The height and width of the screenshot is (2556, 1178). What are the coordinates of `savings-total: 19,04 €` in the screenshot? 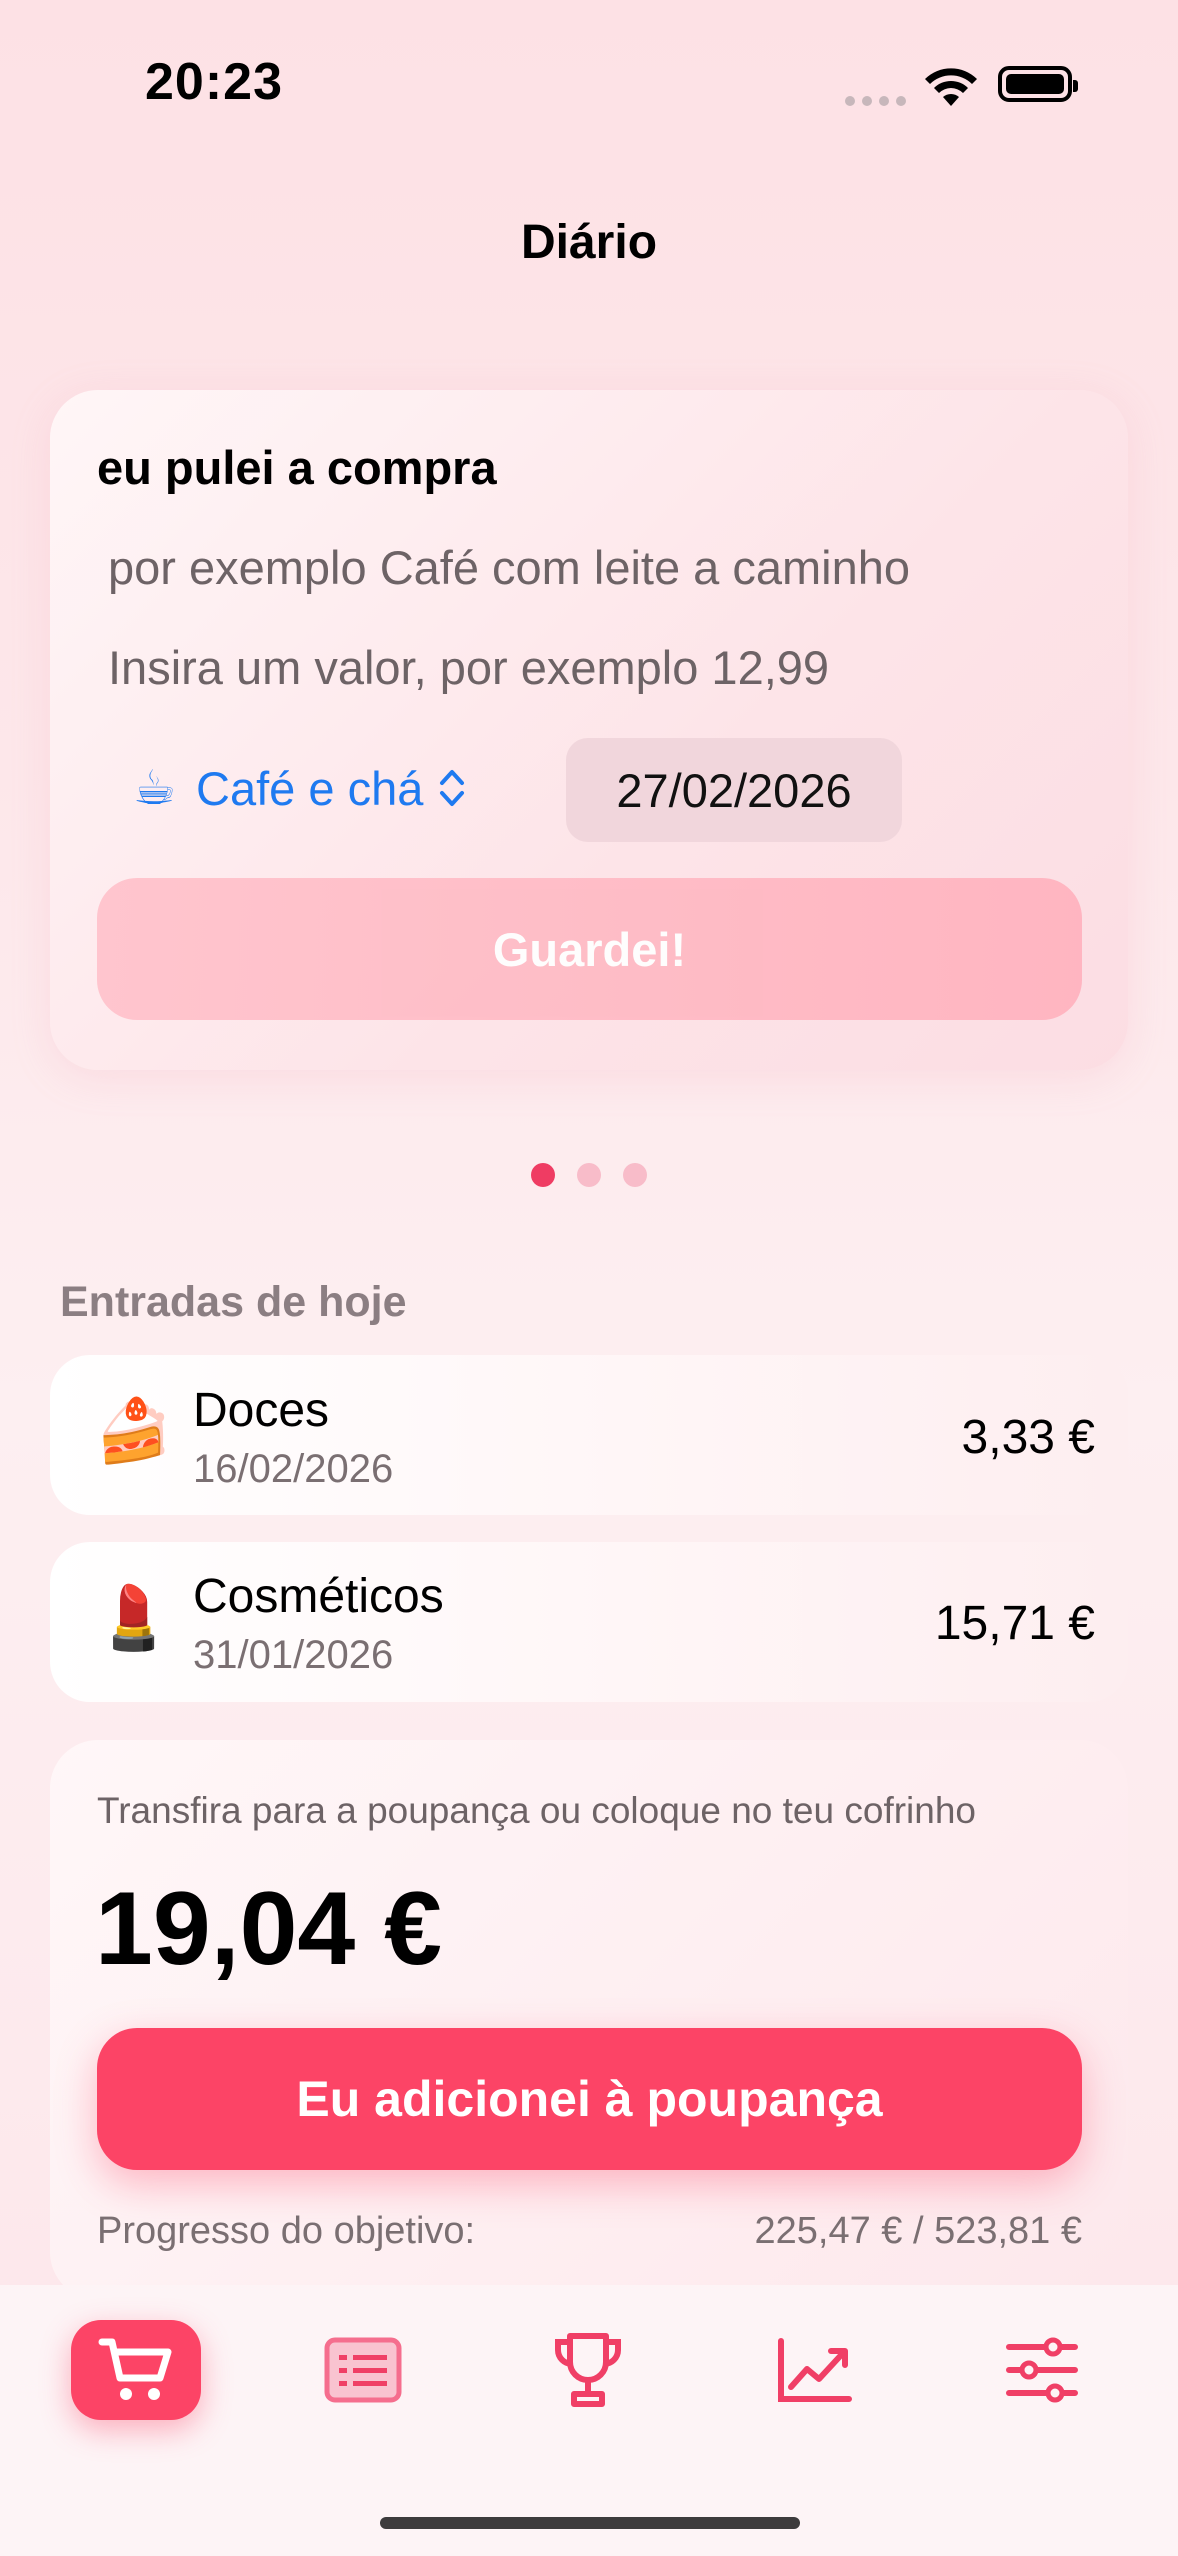 It's located at (268, 1929).